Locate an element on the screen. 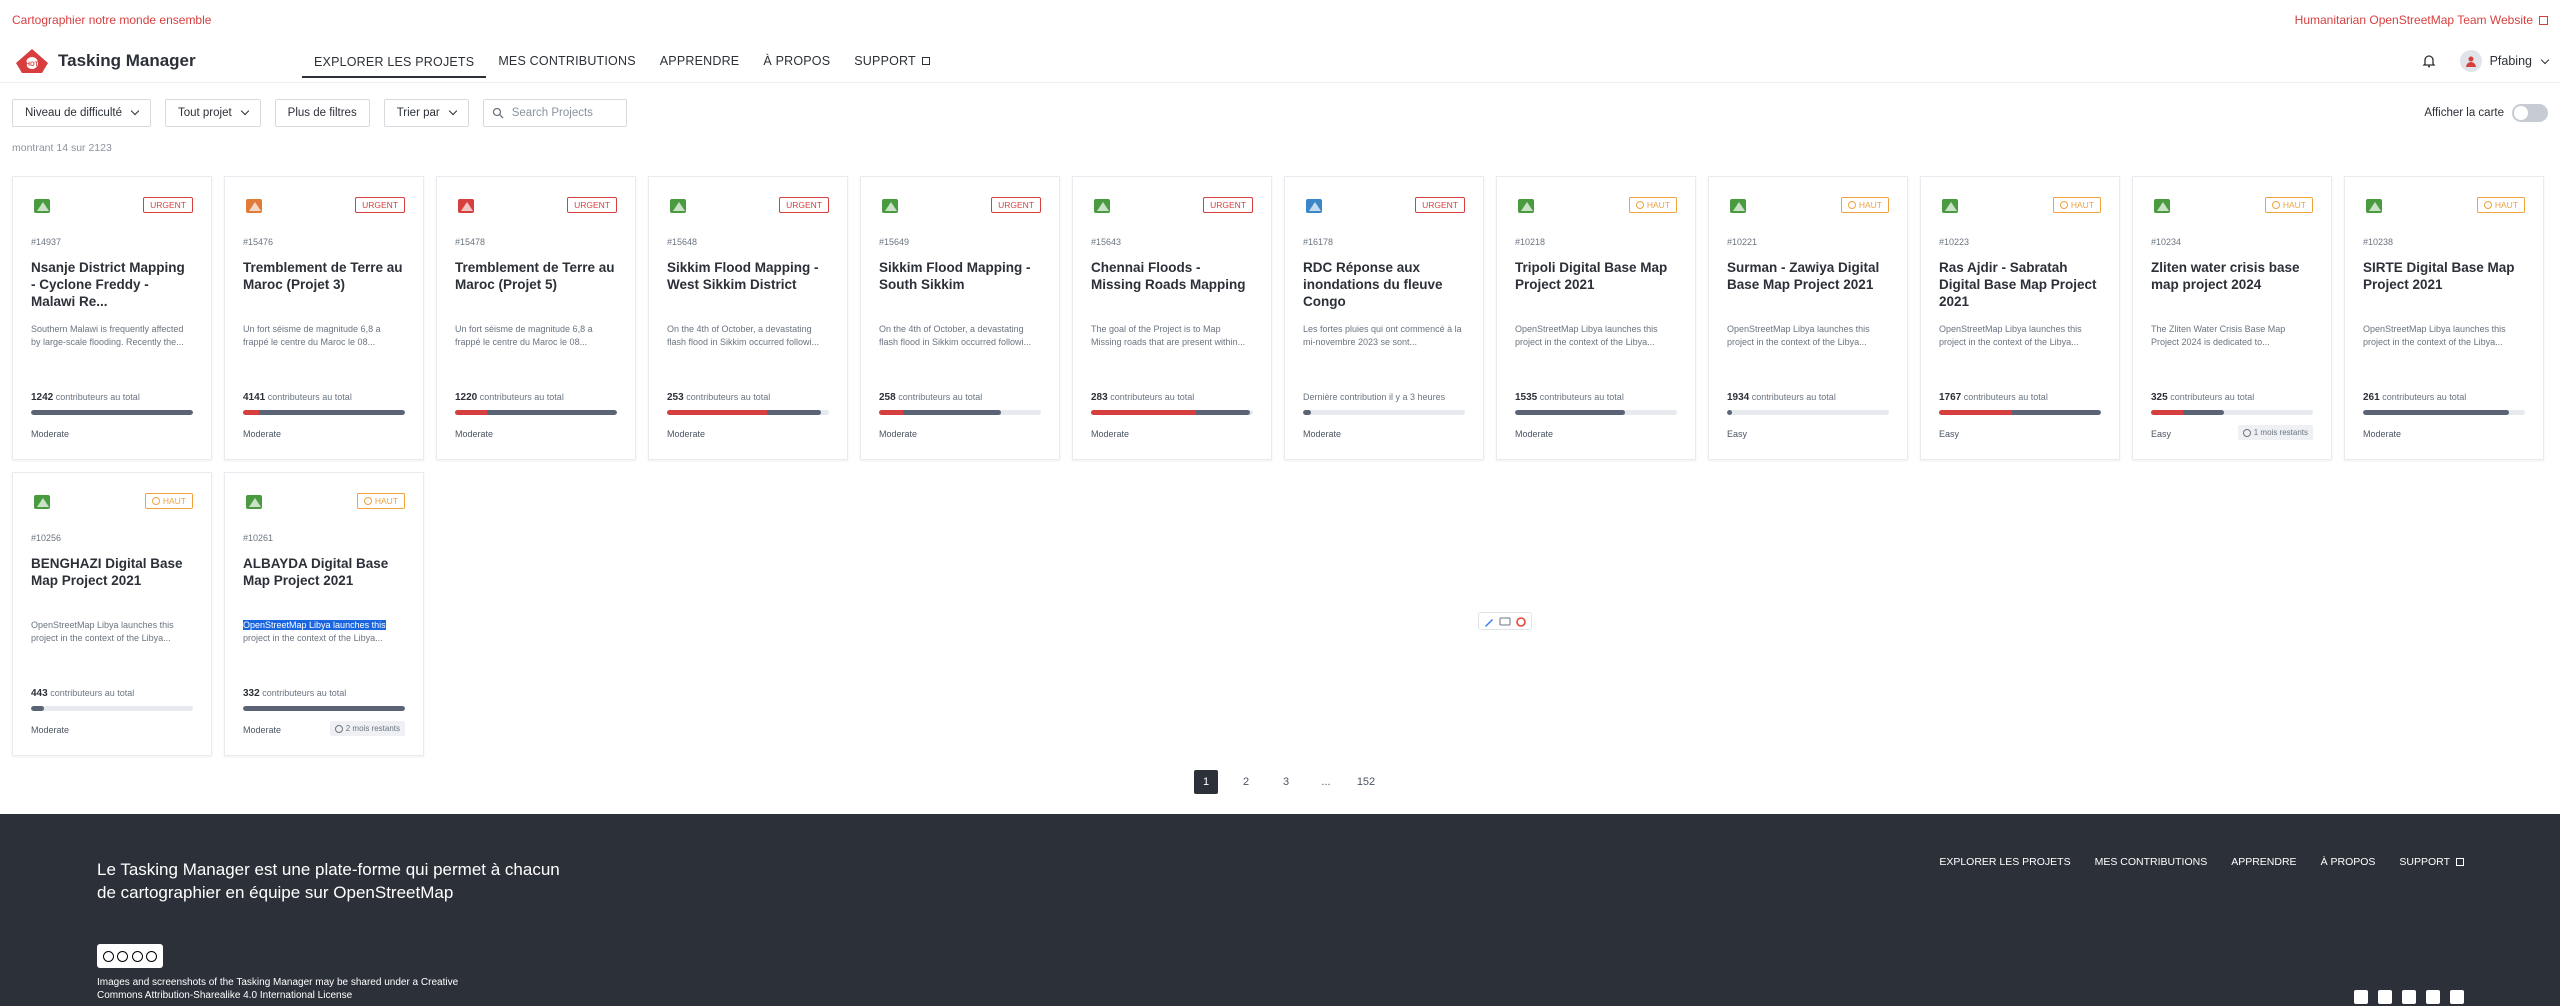 The width and height of the screenshot is (2560, 1006). footer-link-0: EXPLORER LES PROJETS is located at coordinates (2004, 862).